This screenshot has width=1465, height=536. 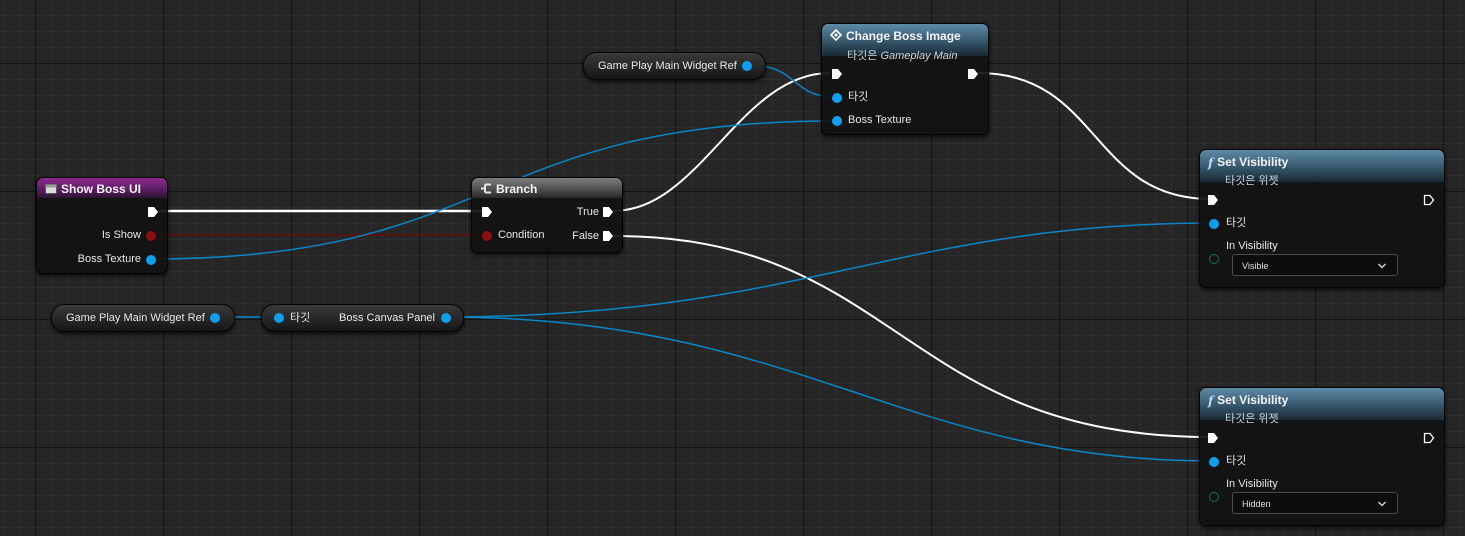 I want to click on boss-texture-input-label: Boss Texture, so click(x=880, y=120).